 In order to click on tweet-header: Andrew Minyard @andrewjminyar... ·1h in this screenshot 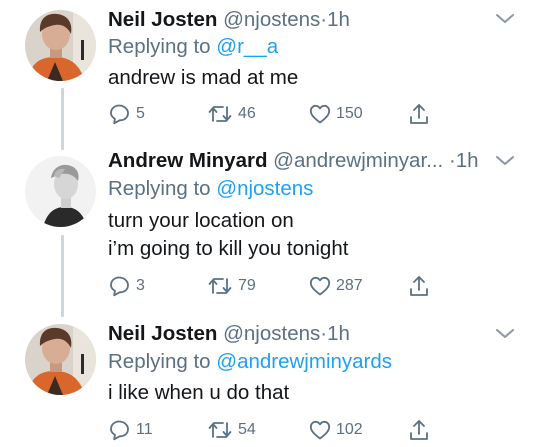, I will do `click(293, 161)`.